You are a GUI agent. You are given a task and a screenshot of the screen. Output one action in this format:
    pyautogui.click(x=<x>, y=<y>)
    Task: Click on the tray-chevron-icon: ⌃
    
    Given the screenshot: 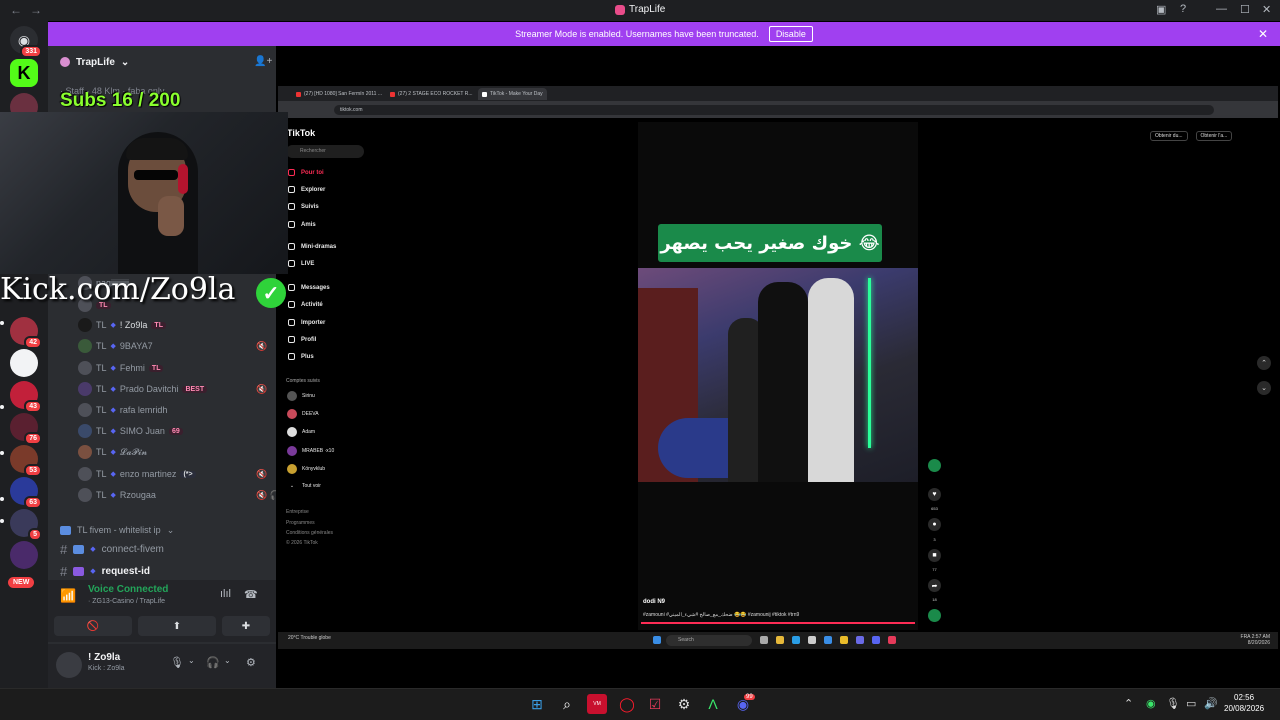 What is the action you would take?
    pyautogui.click(x=1128, y=703)
    